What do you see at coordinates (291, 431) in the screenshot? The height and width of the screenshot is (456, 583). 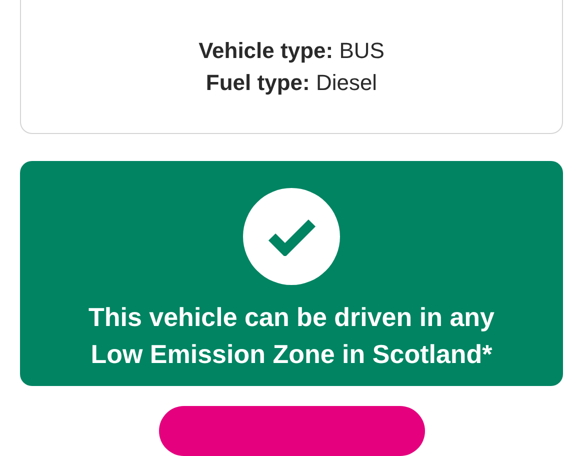 I see `action-button` at bounding box center [291, 431].